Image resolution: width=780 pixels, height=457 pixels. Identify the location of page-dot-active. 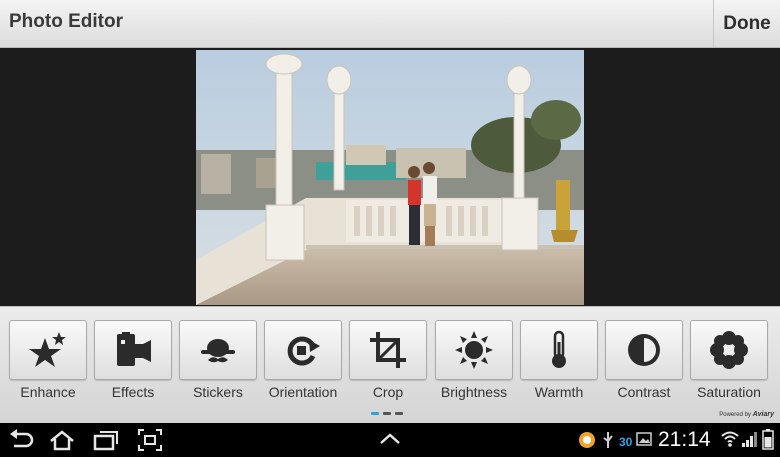
(375, 413).